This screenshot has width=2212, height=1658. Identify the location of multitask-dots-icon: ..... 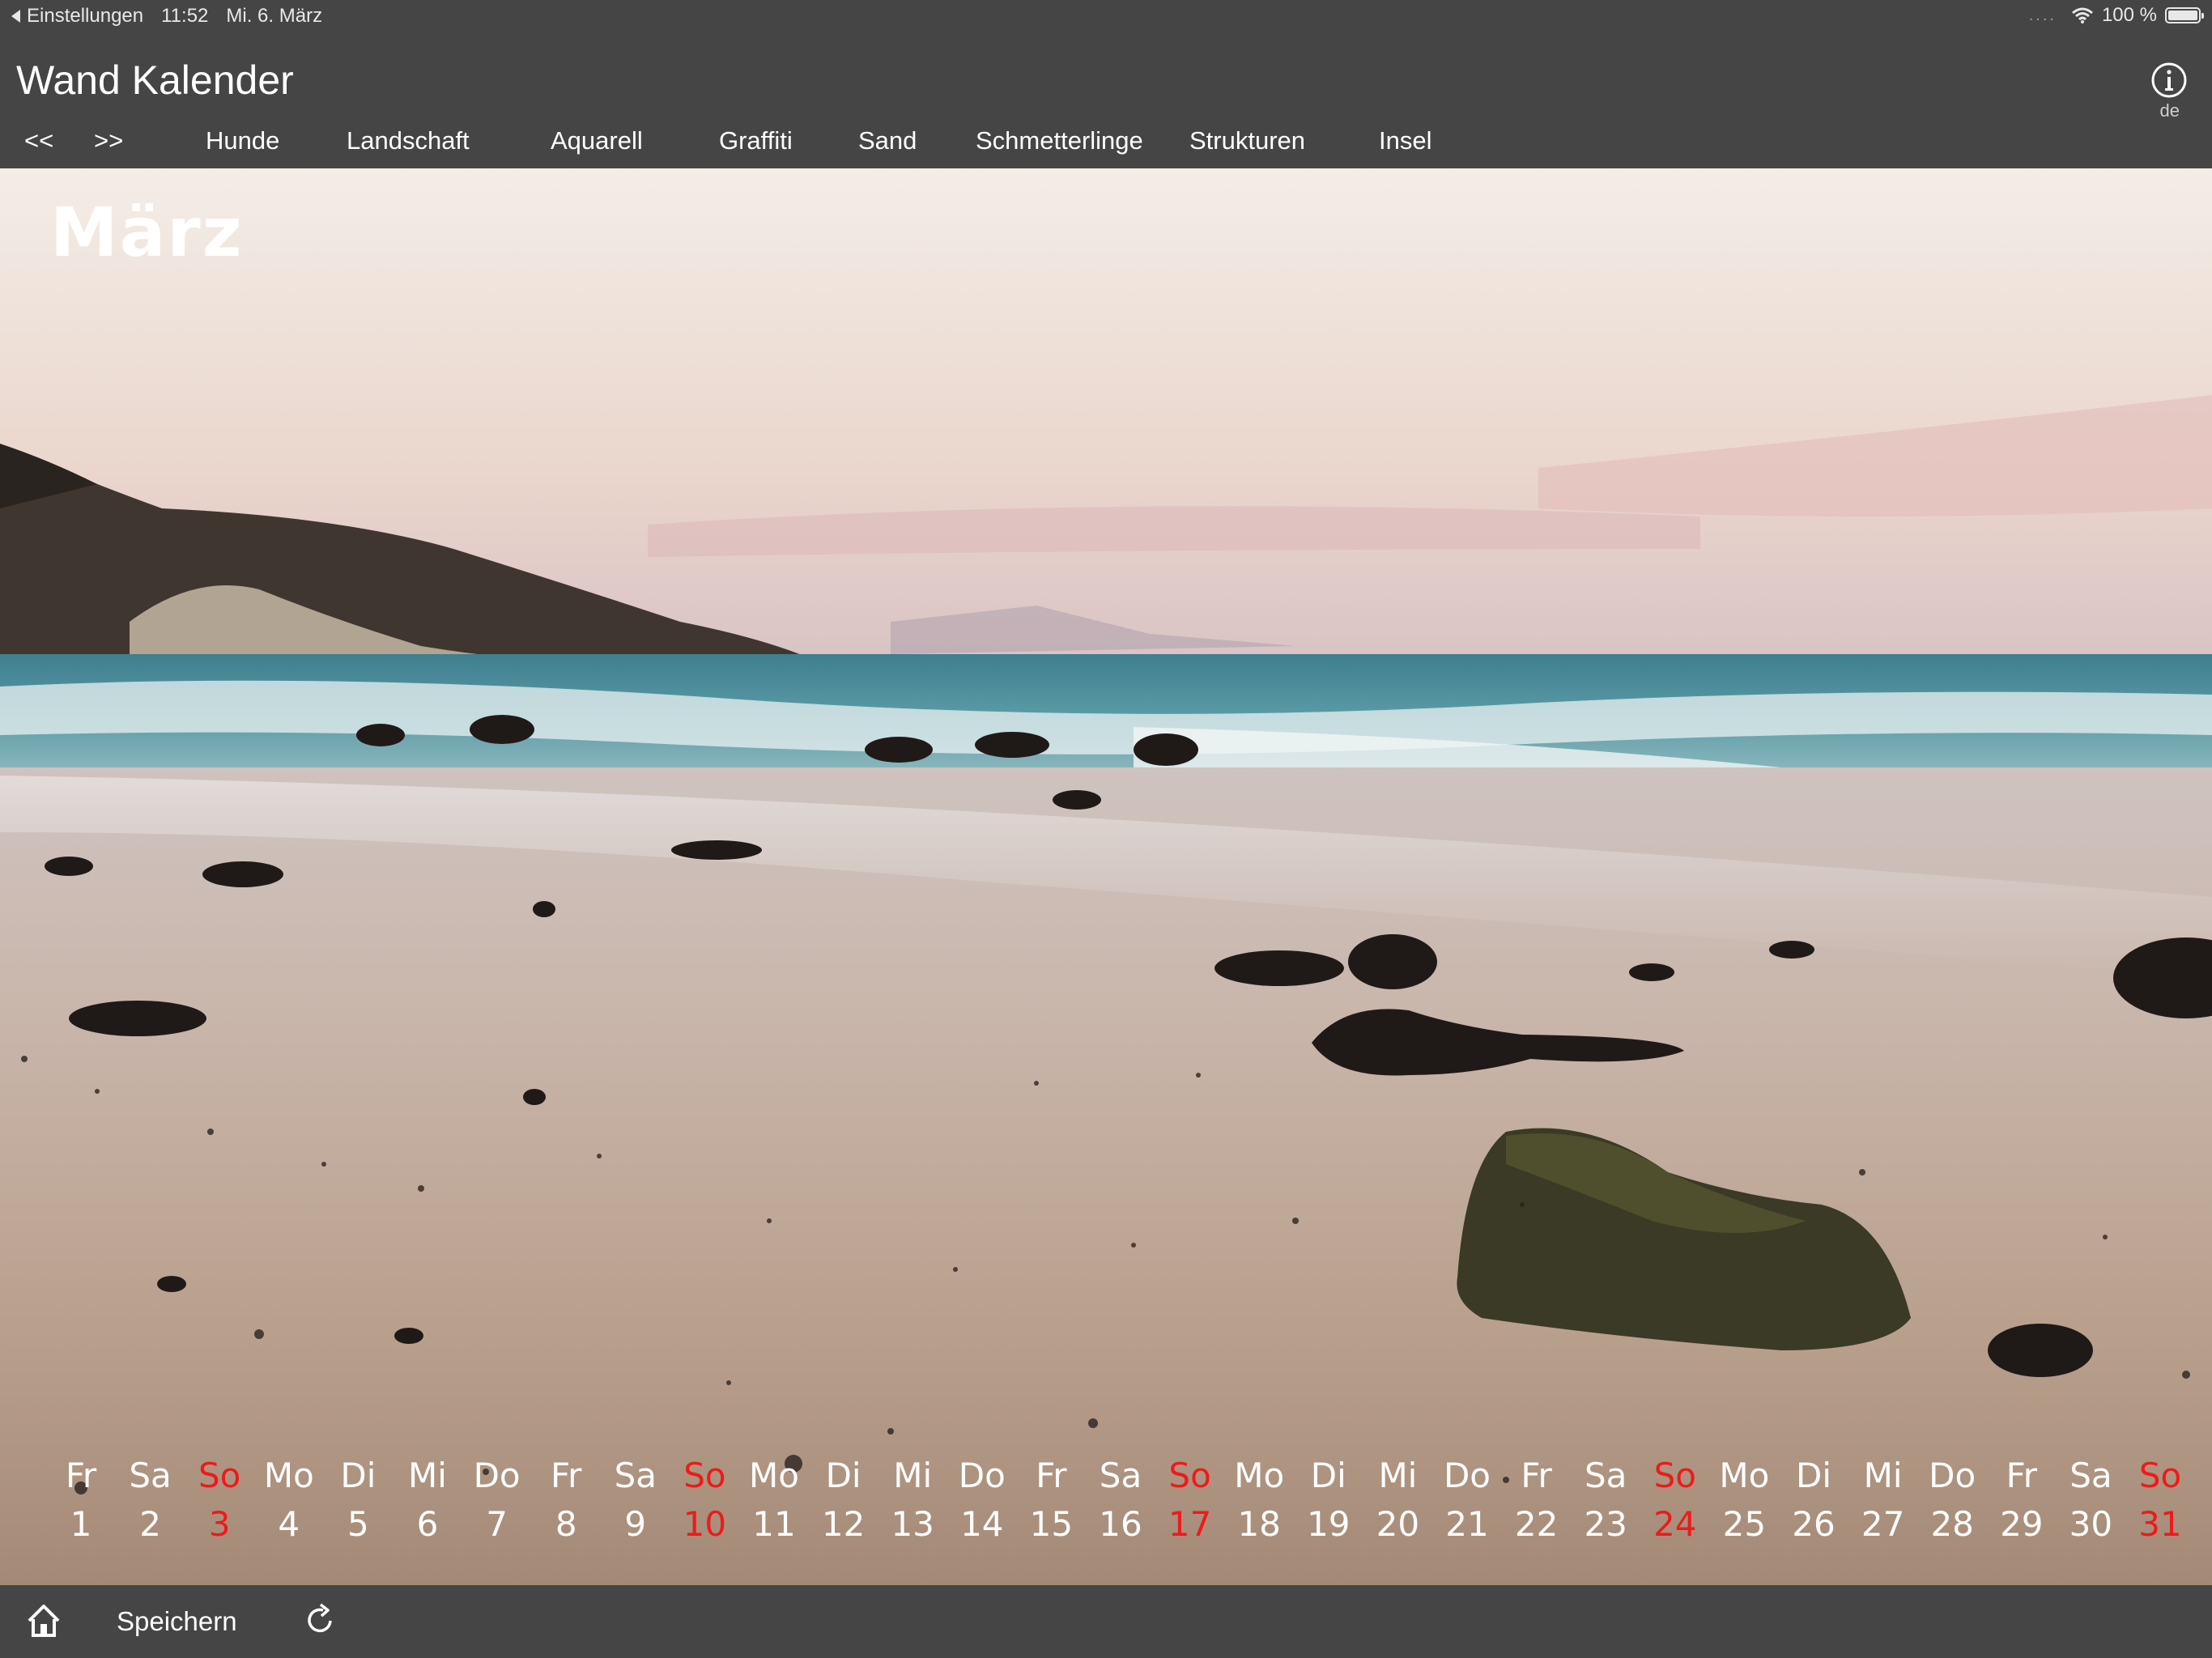
(2043, 15).